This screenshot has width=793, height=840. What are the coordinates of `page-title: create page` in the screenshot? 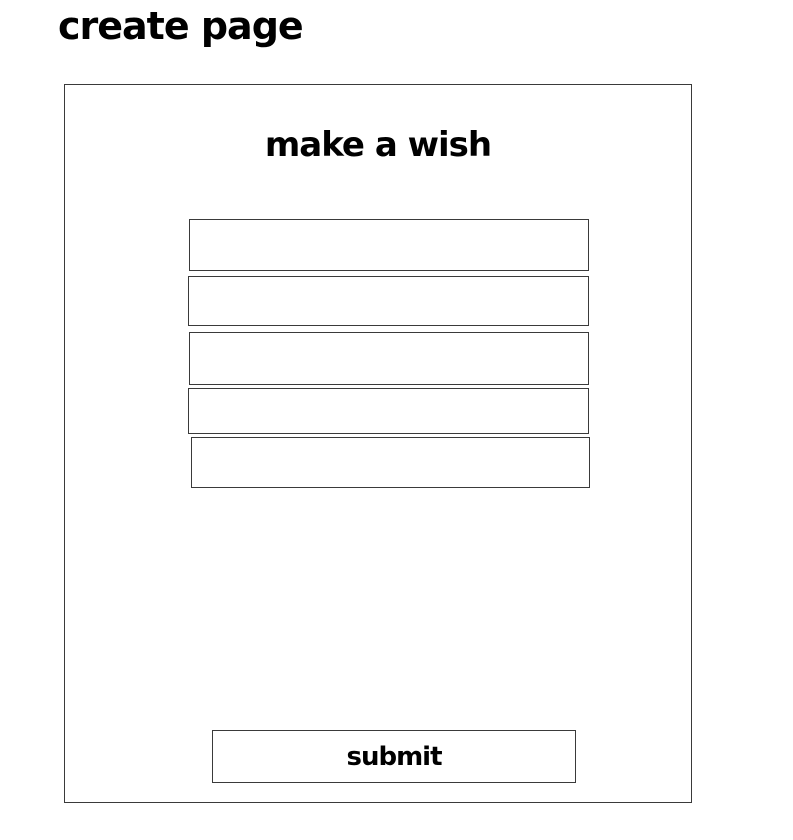 It's located at (181, 26).